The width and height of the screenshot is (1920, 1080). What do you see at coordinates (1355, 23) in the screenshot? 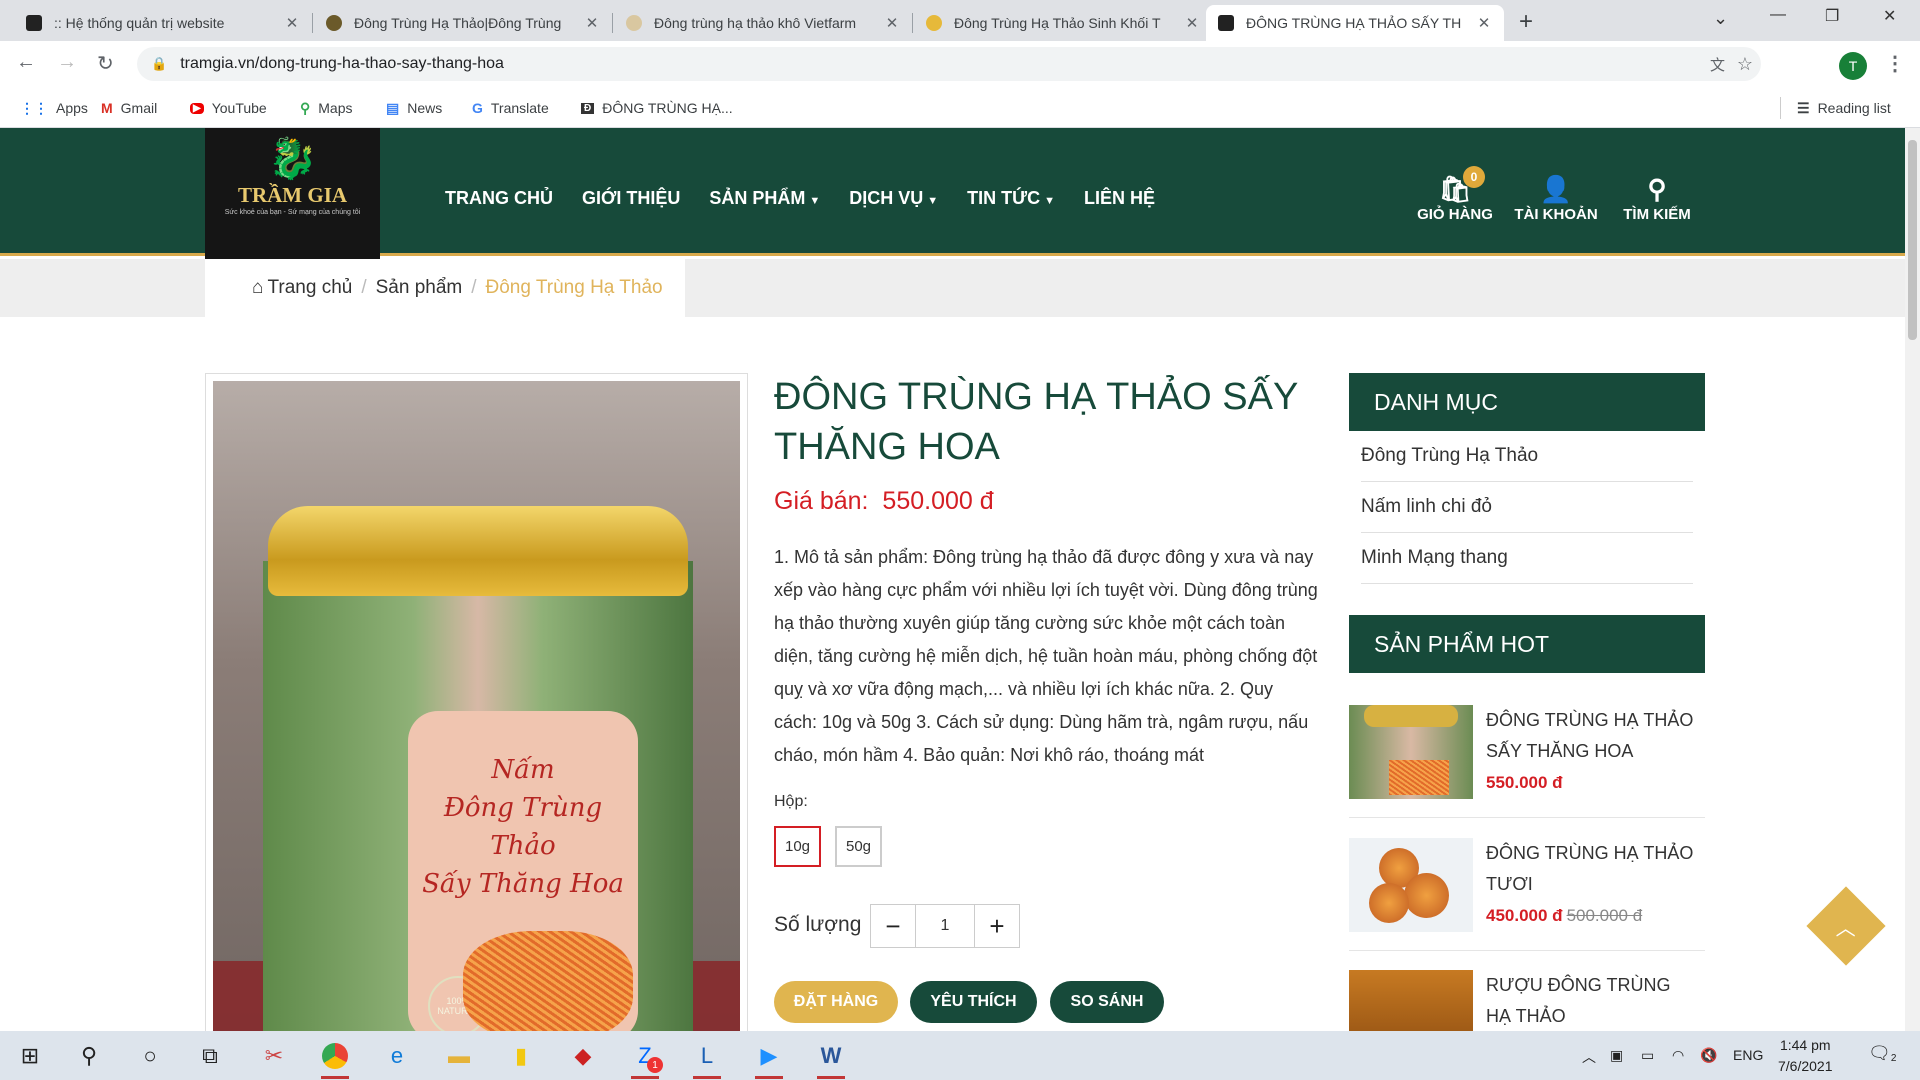
I see `browser-tab-5-active: ĐÔNG TRÙNG HẠ THẢO SẤY TH ✕` at bounding box center [1355, 23].